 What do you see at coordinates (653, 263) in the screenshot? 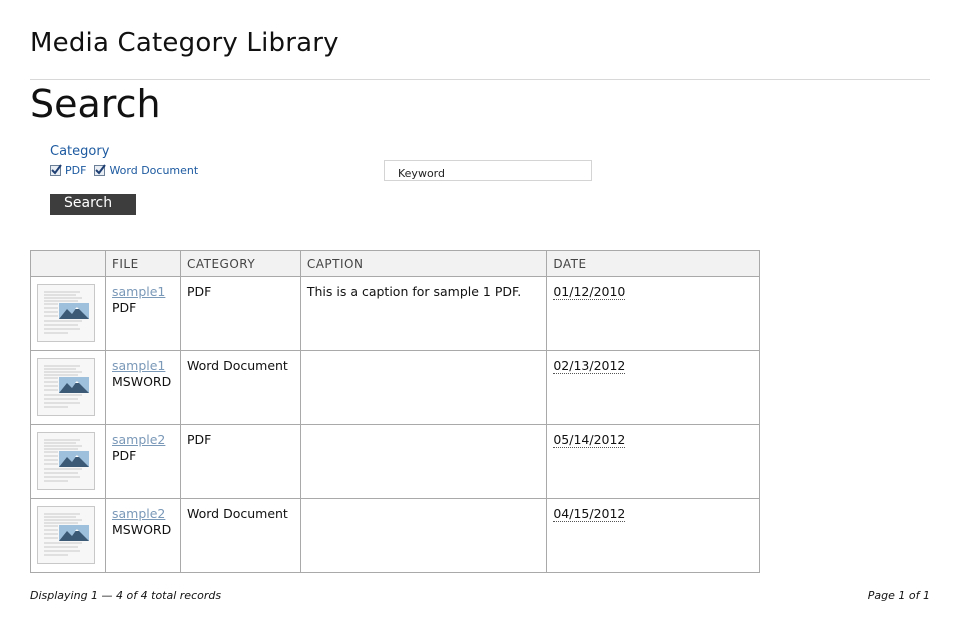
I see `column-header-date: DATE` at bounding box center [653, 263].